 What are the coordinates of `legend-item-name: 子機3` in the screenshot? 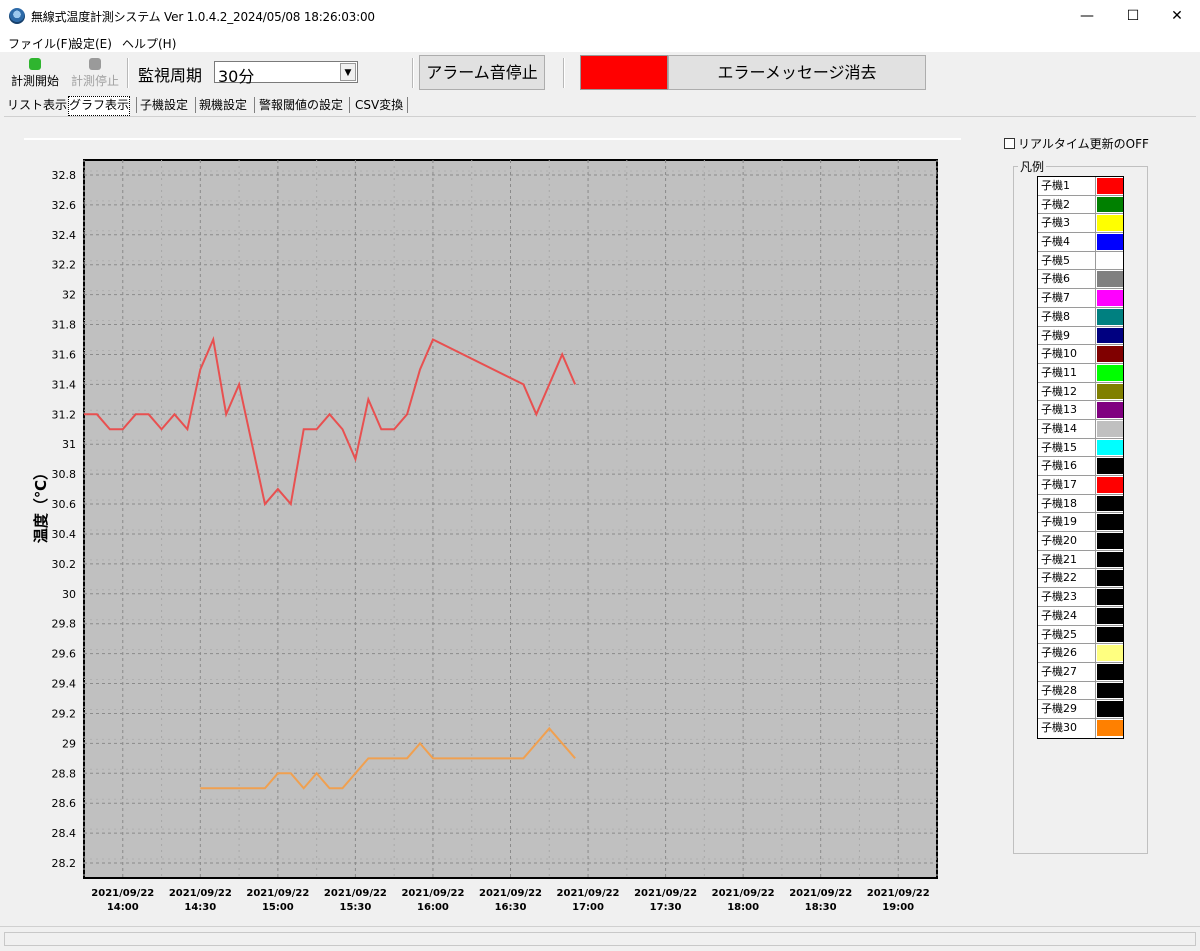 It's located at (1067, 223).